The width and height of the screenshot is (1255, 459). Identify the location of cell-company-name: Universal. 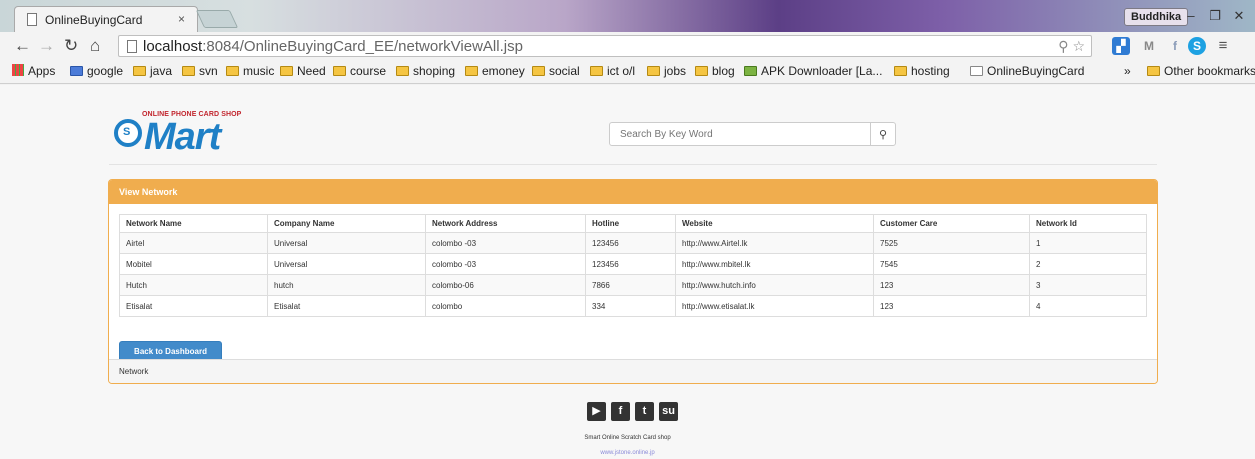
(346, 243).